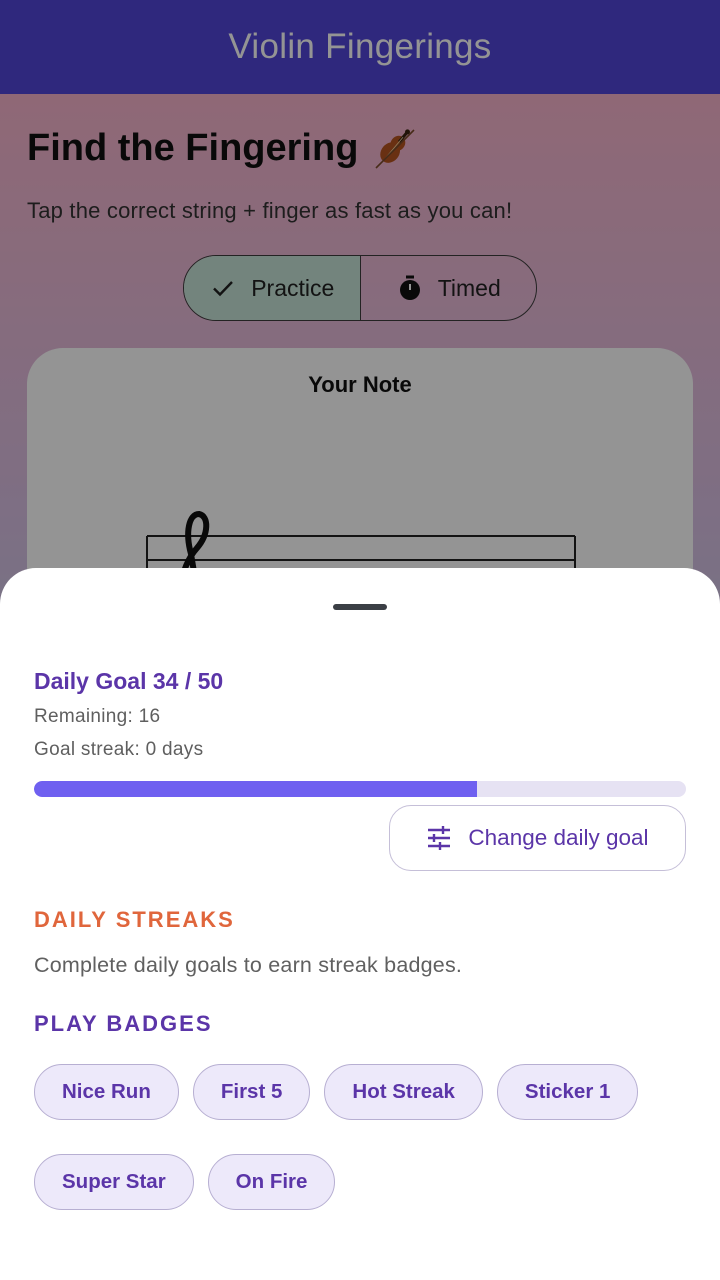  What do you see at coordinates (129, 681) in the screenshot?
I see `daily-goal-title: Daily Goal 34 / 50` at bounding box center [129, 681].